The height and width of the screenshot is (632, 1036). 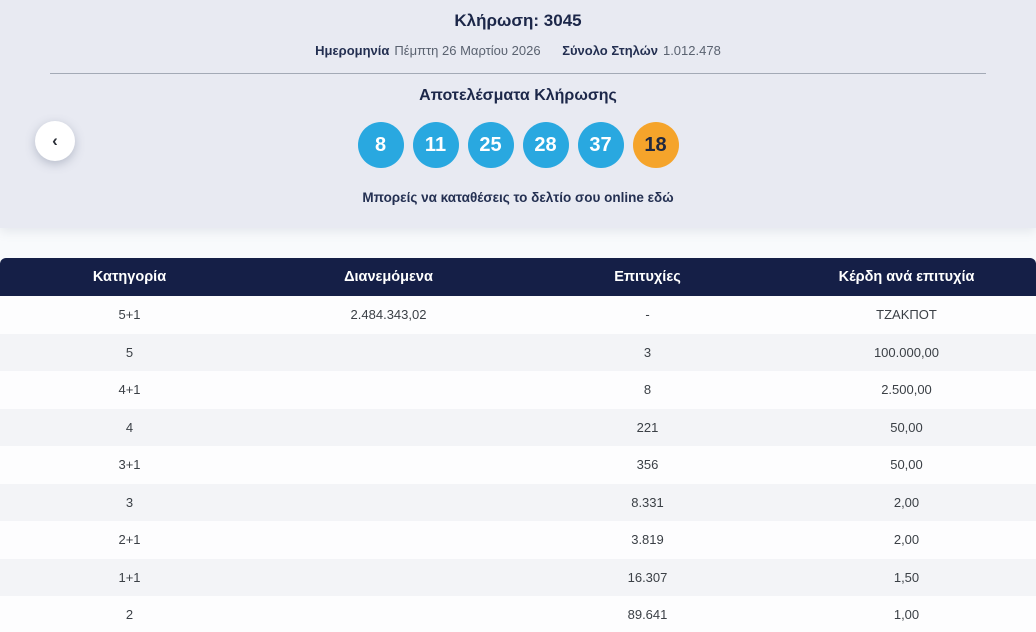 What do you see at coordinates (647, 315) in the screenshot?
I see `table-cell-winners: -` at bounding box center [647, 315].